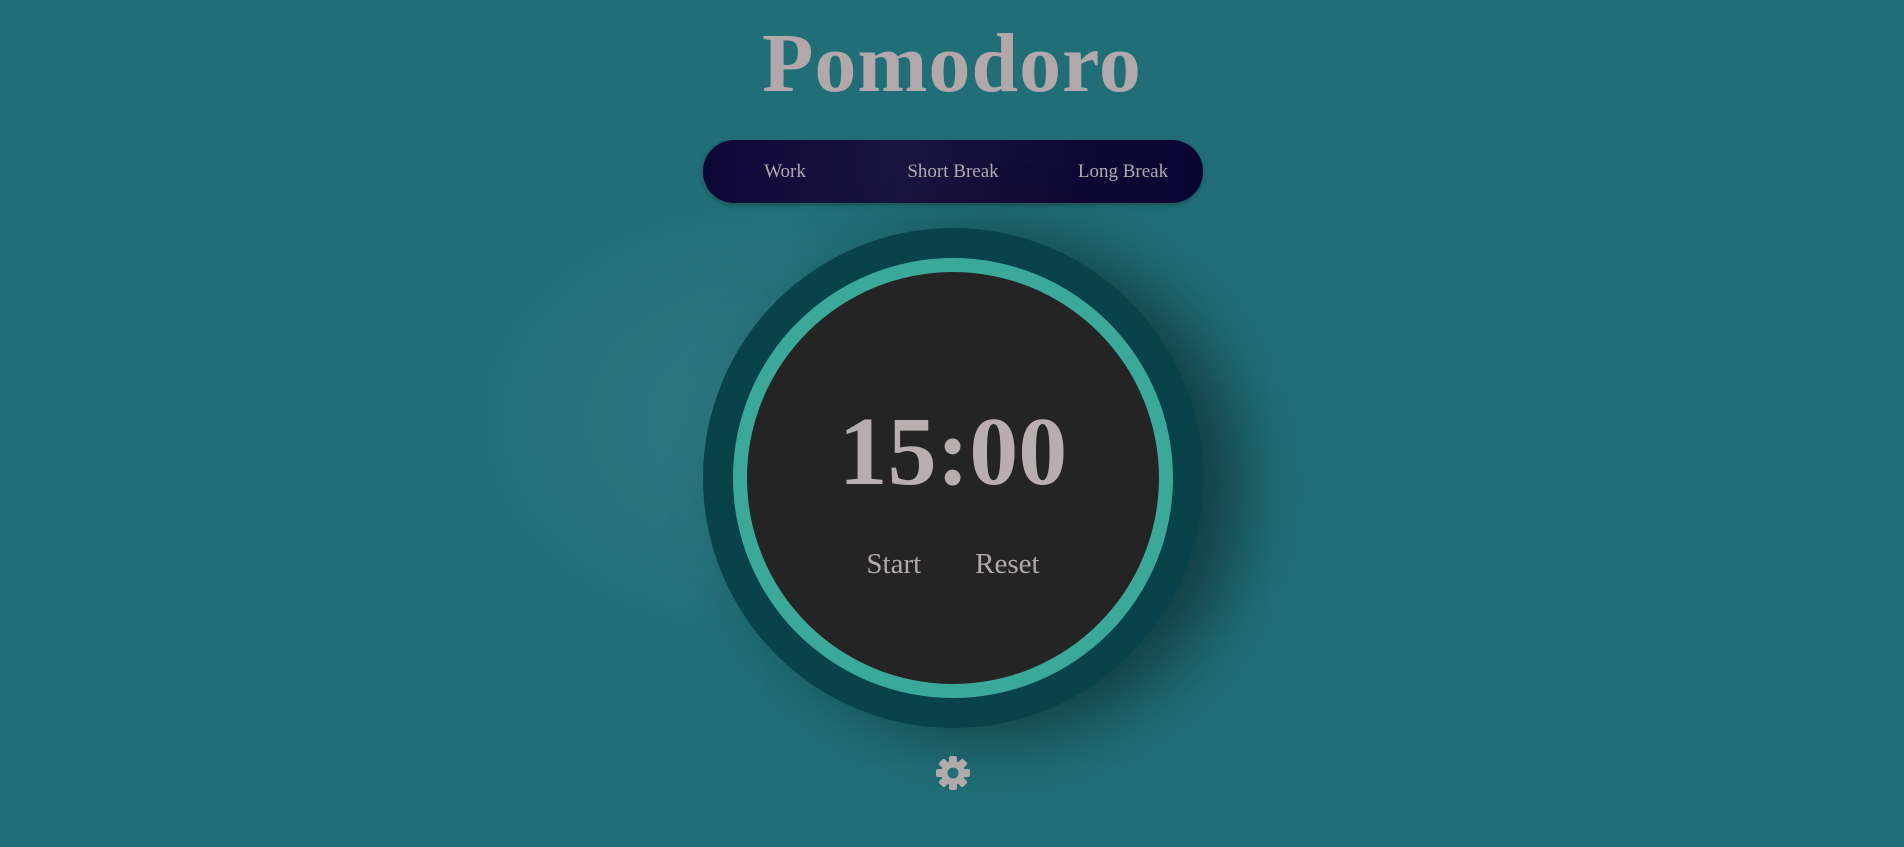 The height and width of the screenshot is (847, 1904). I want to click on reset-button: Reset, so click(1007, 564).